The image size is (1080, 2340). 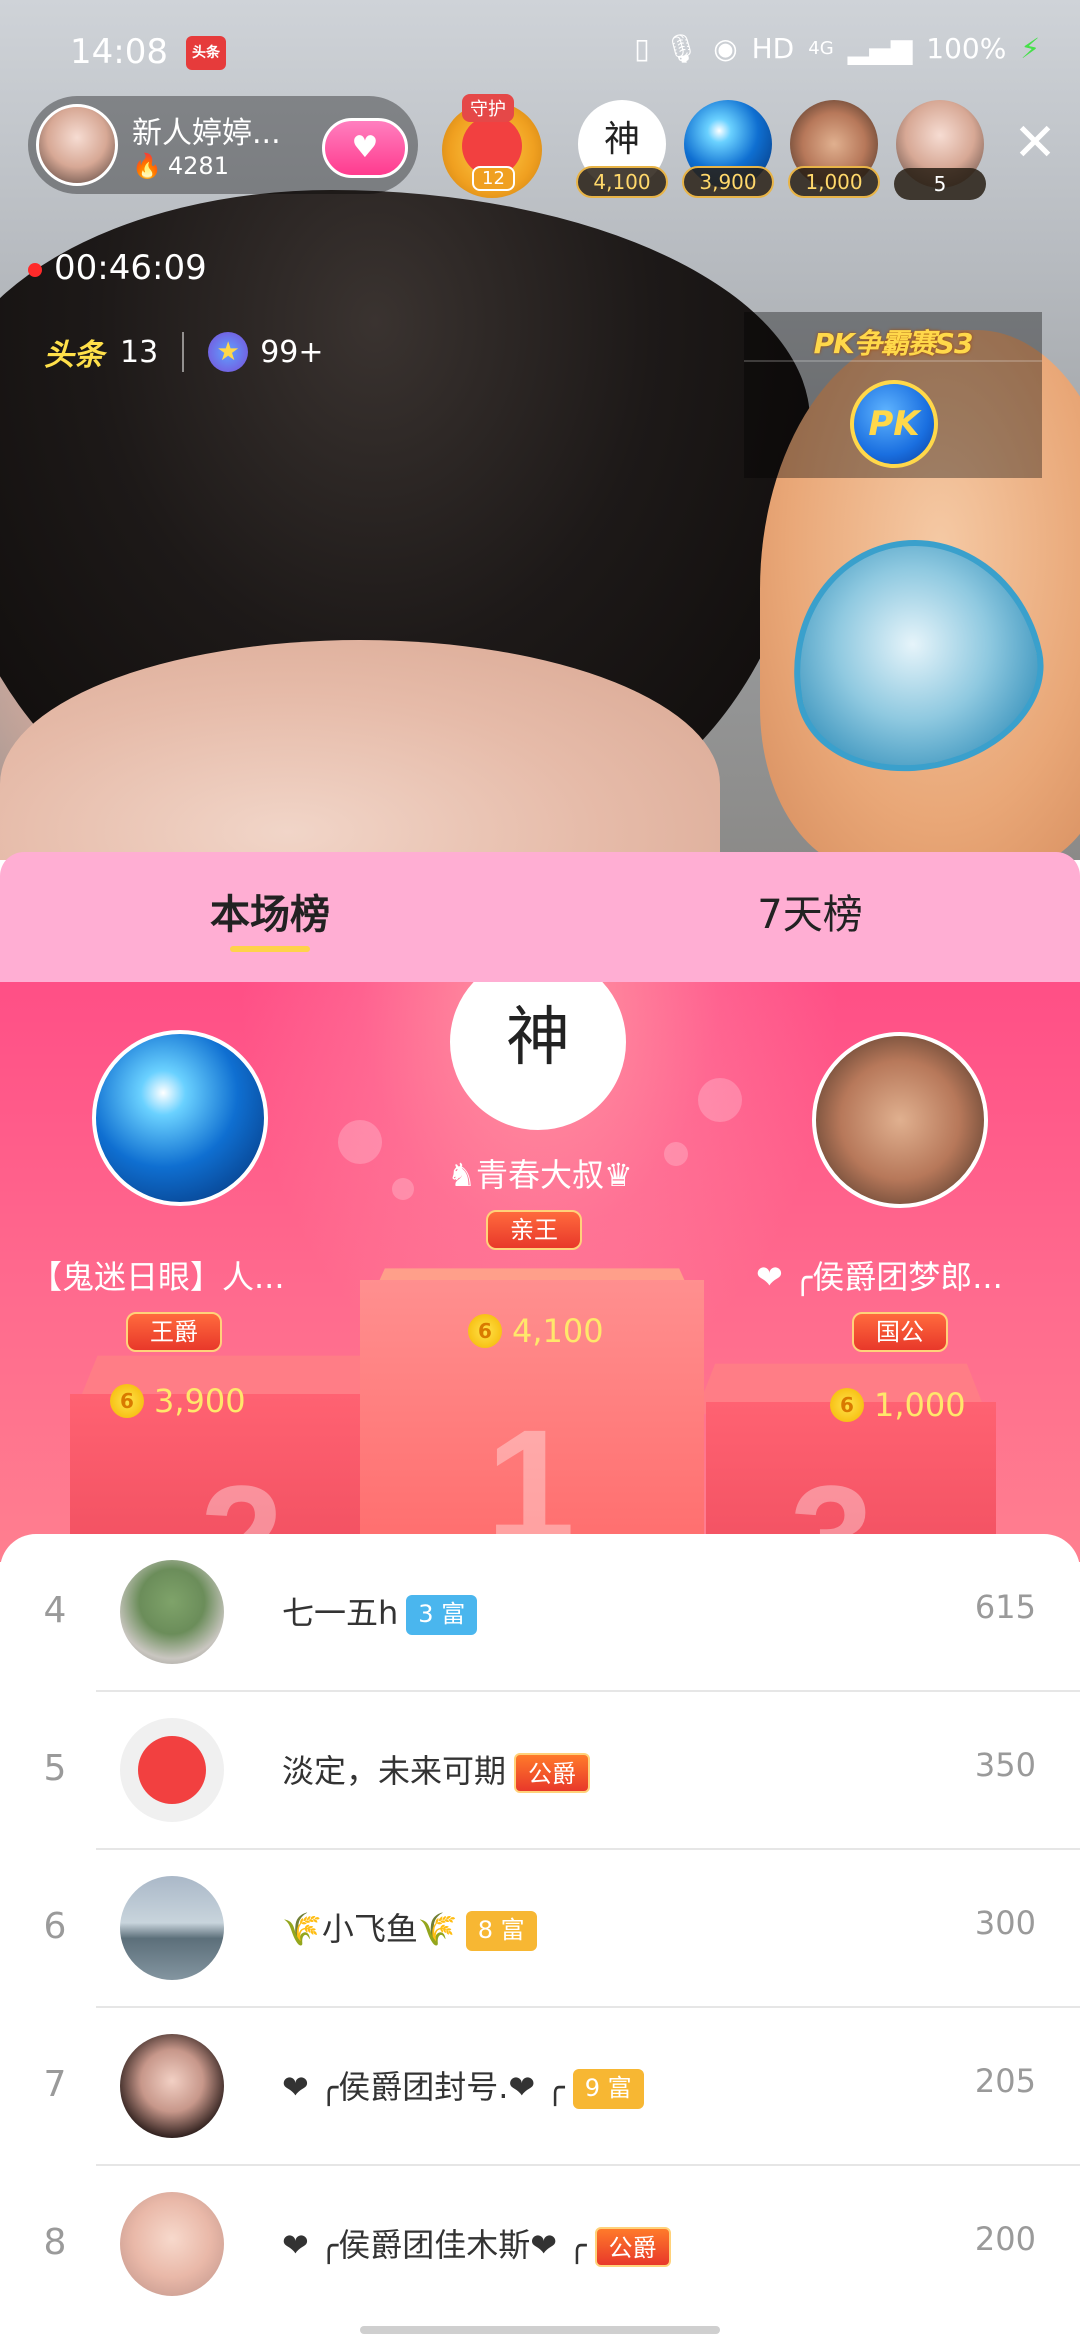 I want to click on pk-button: PK, so click(x=894, y=424).